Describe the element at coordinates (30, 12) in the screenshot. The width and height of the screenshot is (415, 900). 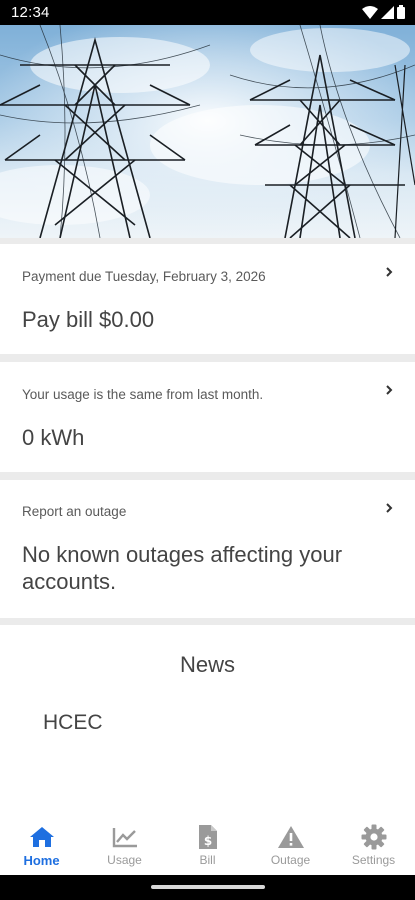
I see `status-time: 12:34` at that location.